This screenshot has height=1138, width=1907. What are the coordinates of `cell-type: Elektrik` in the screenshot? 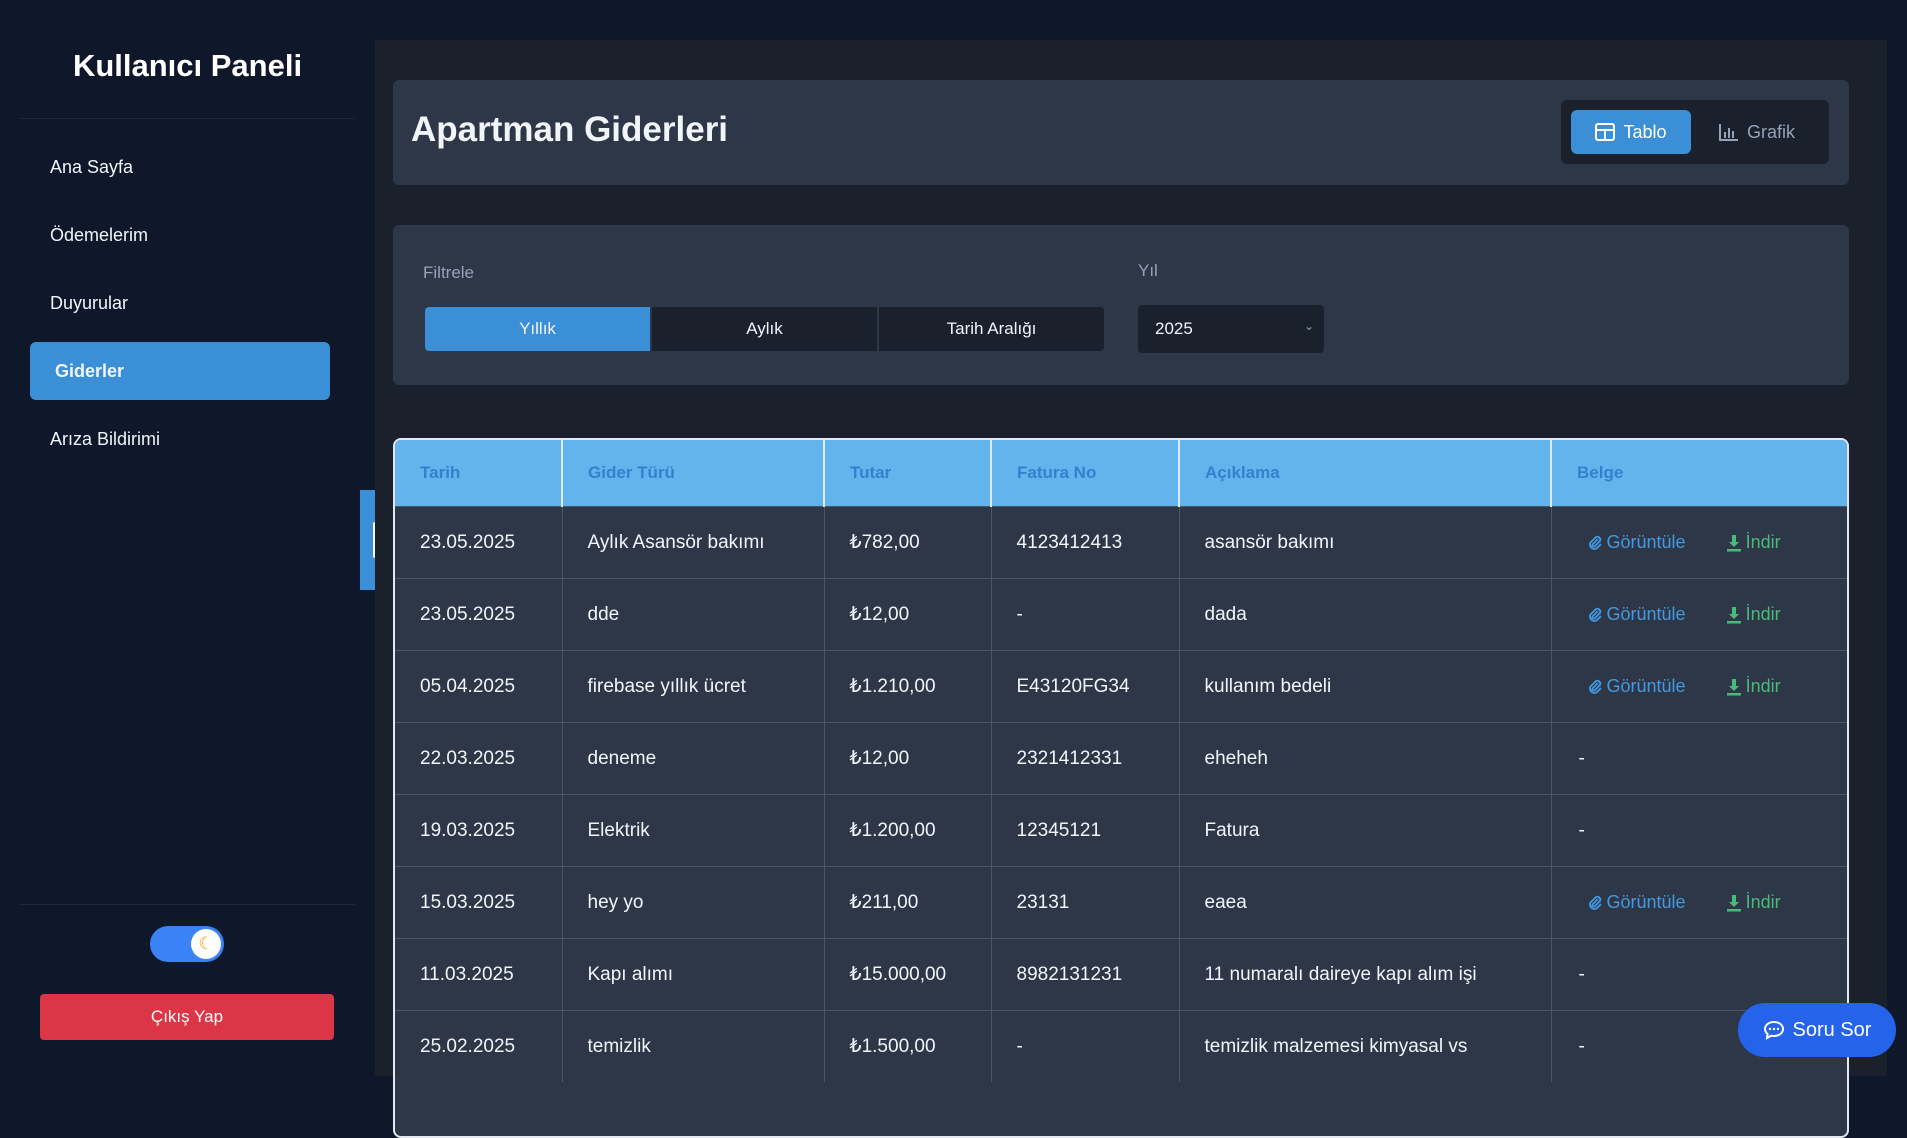 It's located at (693, 830).